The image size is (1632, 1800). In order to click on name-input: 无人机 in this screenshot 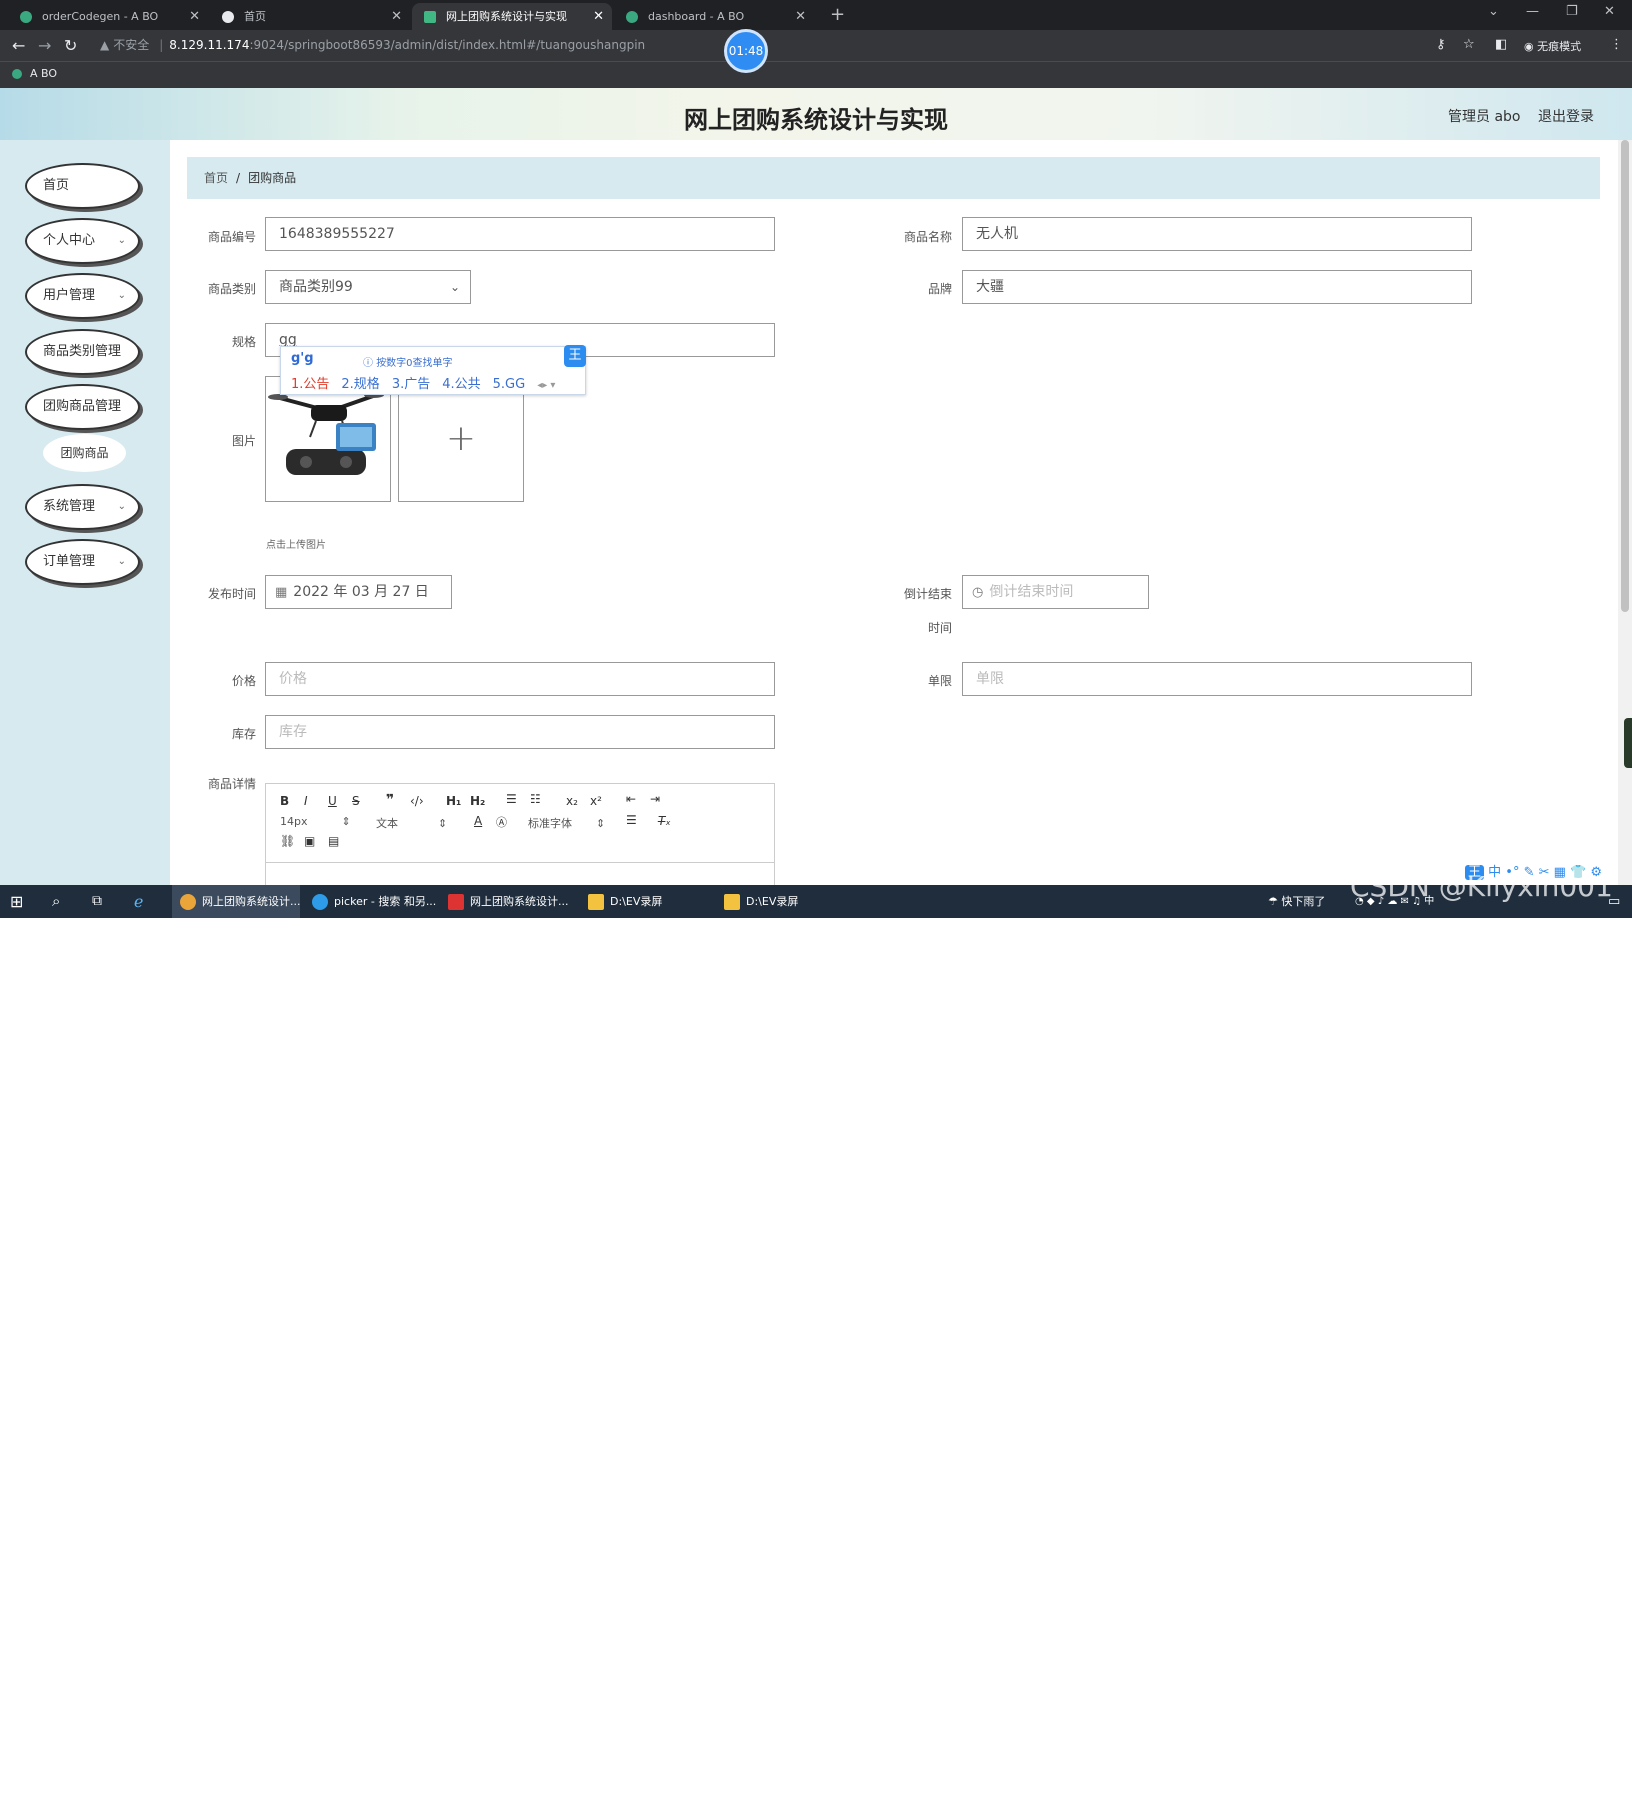, I will do `click(1217, 234)`.